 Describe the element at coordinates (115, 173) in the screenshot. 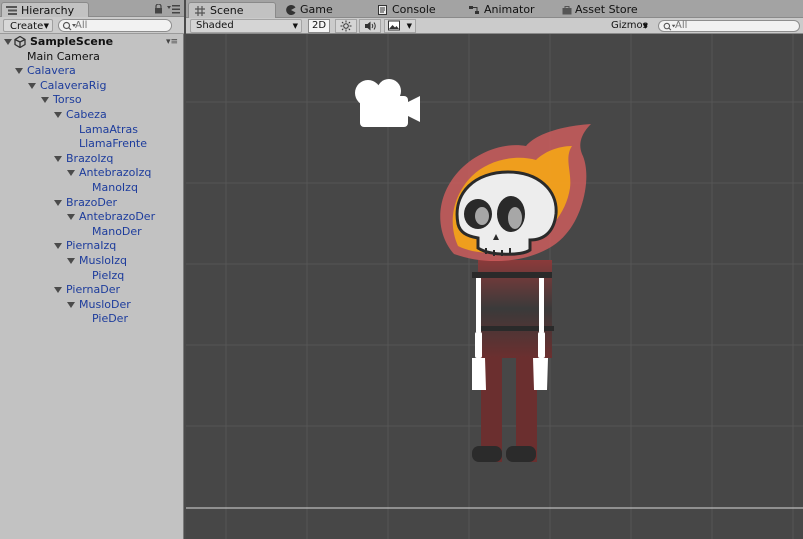

I see `hierarchy-item-label: AntebrazoIzq` at that location.